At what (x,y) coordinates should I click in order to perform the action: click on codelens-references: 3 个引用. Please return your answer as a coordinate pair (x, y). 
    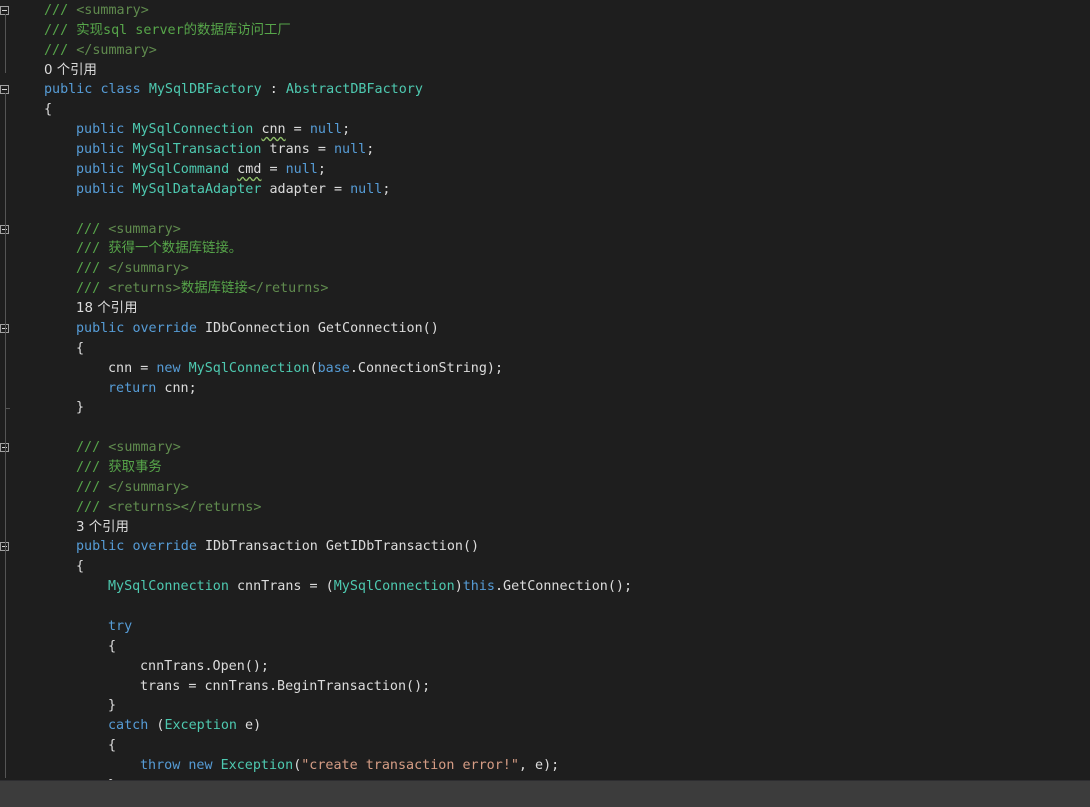
    Looking at the image, I should click on (102, 527).